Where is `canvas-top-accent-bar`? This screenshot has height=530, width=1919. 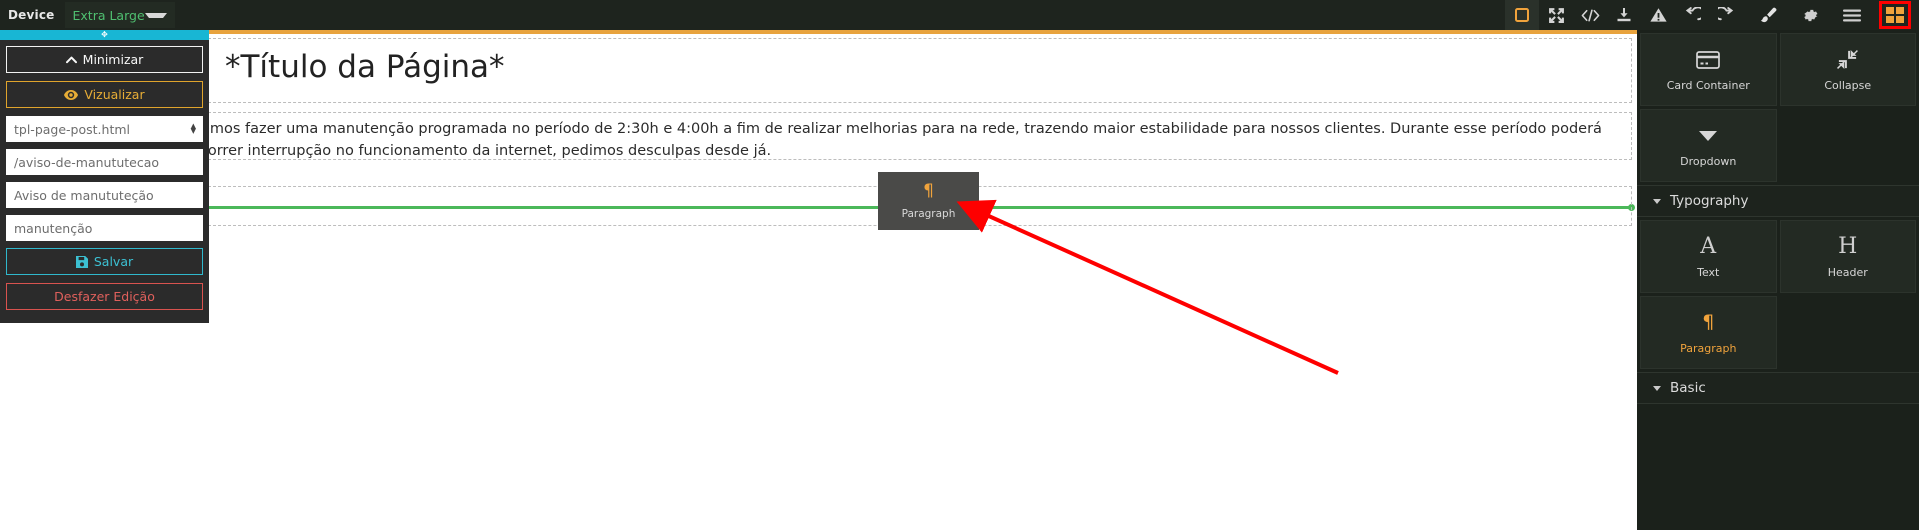 canvas-top-accent-bar is located at coordinates (922, 32).